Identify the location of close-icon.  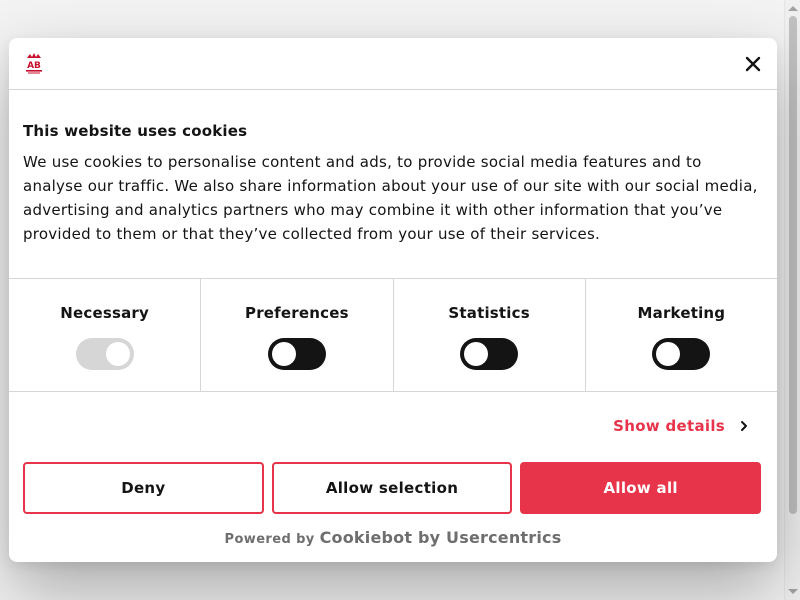
(753, 64).